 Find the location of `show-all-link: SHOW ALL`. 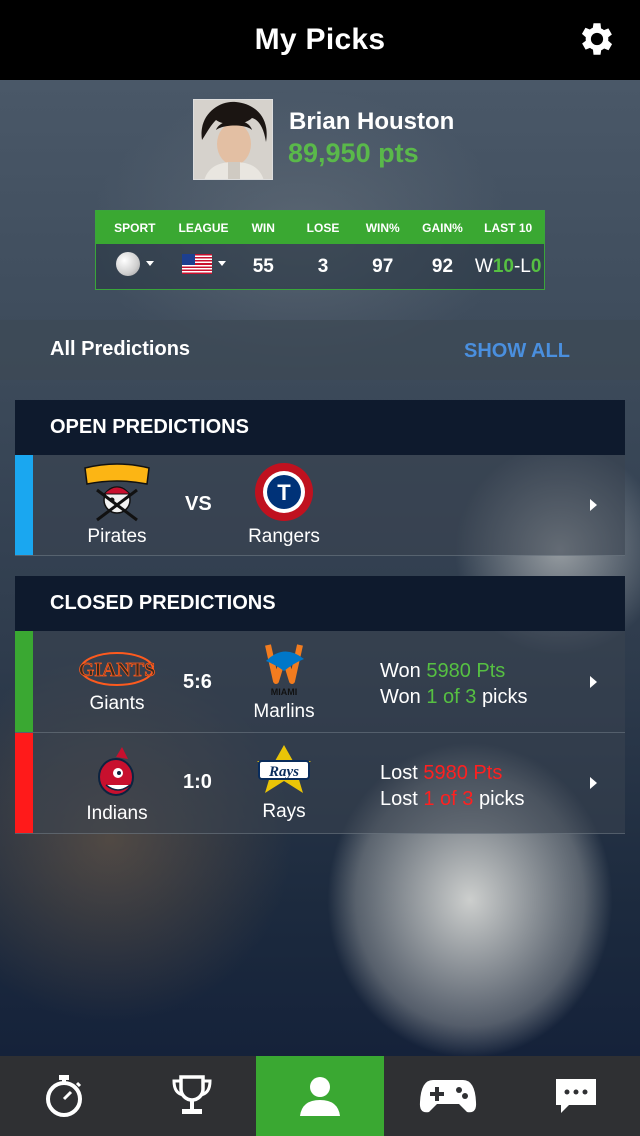

show-all-link: SHOW ALL is located at coordinates (517, 351).